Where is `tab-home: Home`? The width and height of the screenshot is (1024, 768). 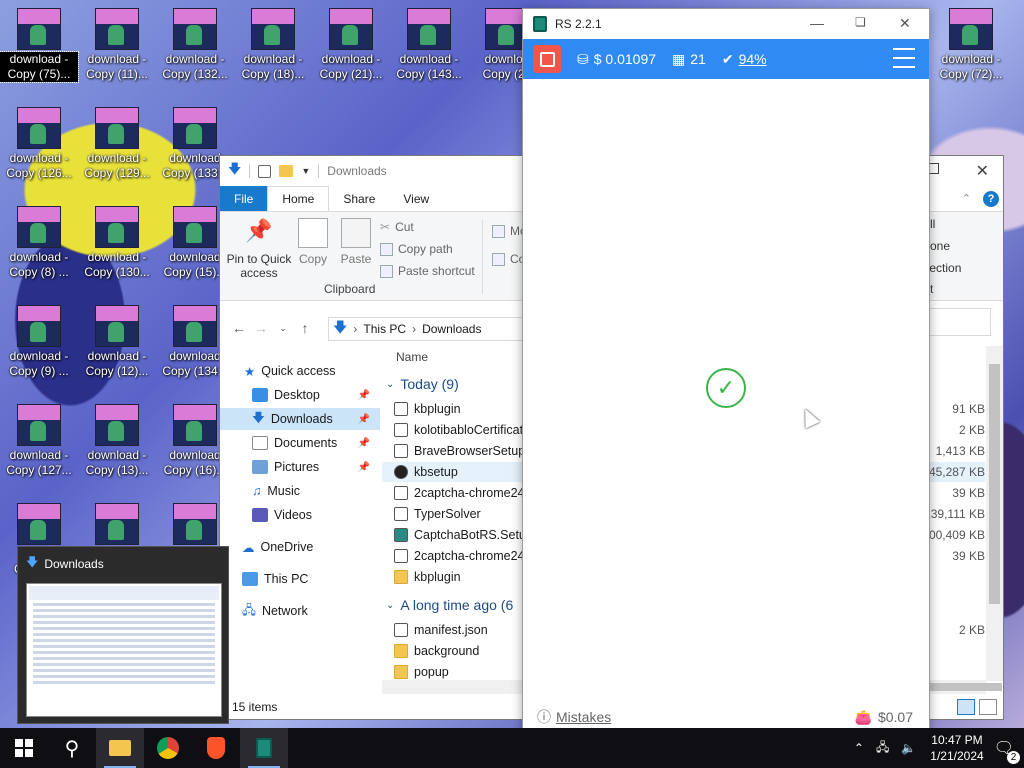 tab-home: Home is located at coordinates (298, 198).